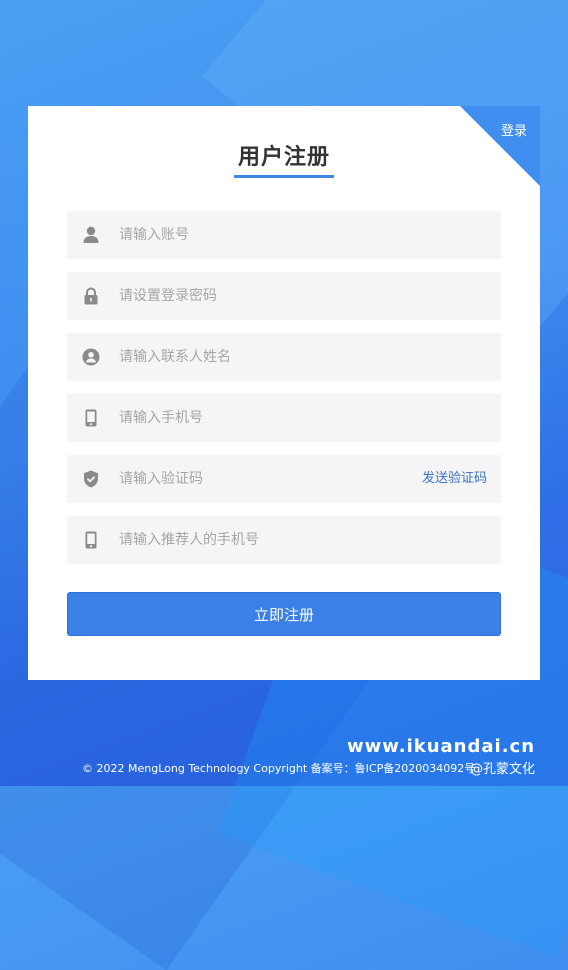  What do you see at coordinates (284, 176) in the screenshot?
I see `title-underline` at bounding box center [284, 176].